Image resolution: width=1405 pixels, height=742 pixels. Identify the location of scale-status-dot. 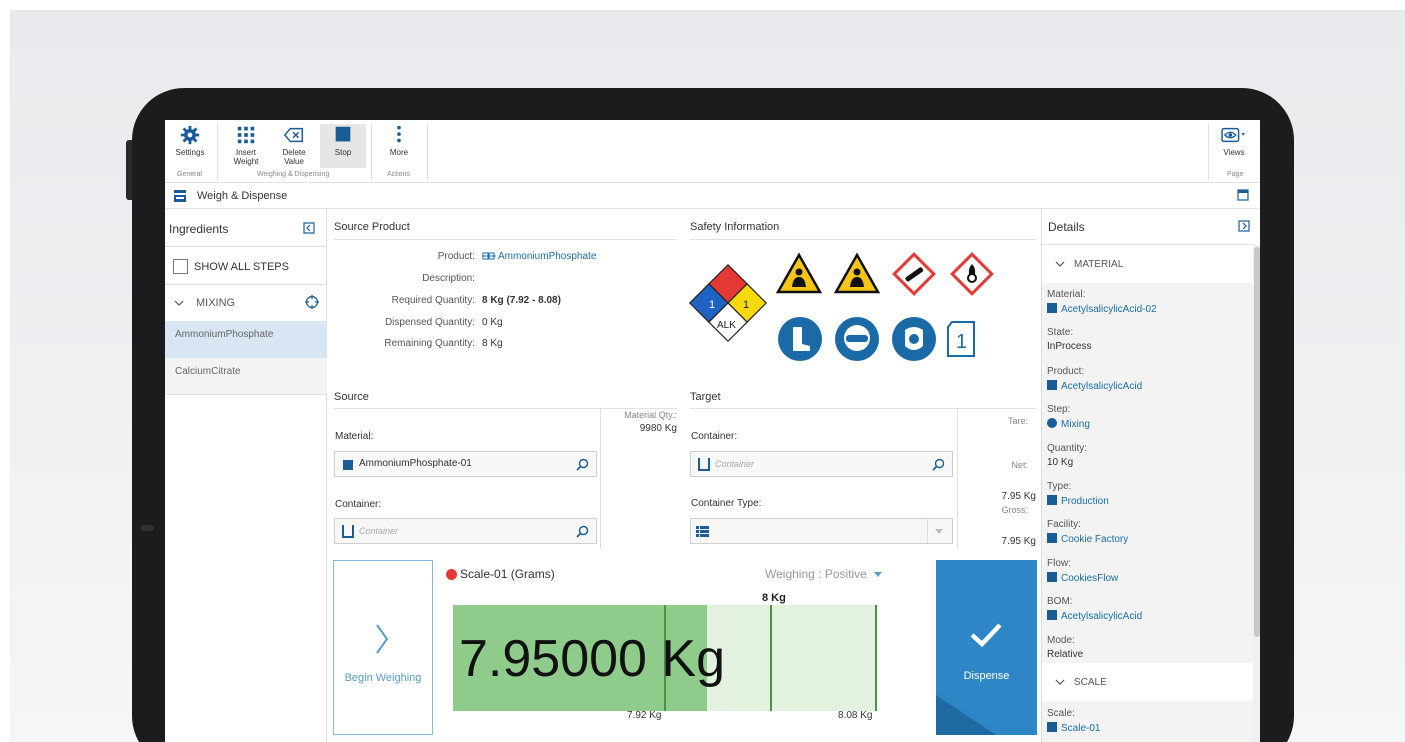
(451, 574).